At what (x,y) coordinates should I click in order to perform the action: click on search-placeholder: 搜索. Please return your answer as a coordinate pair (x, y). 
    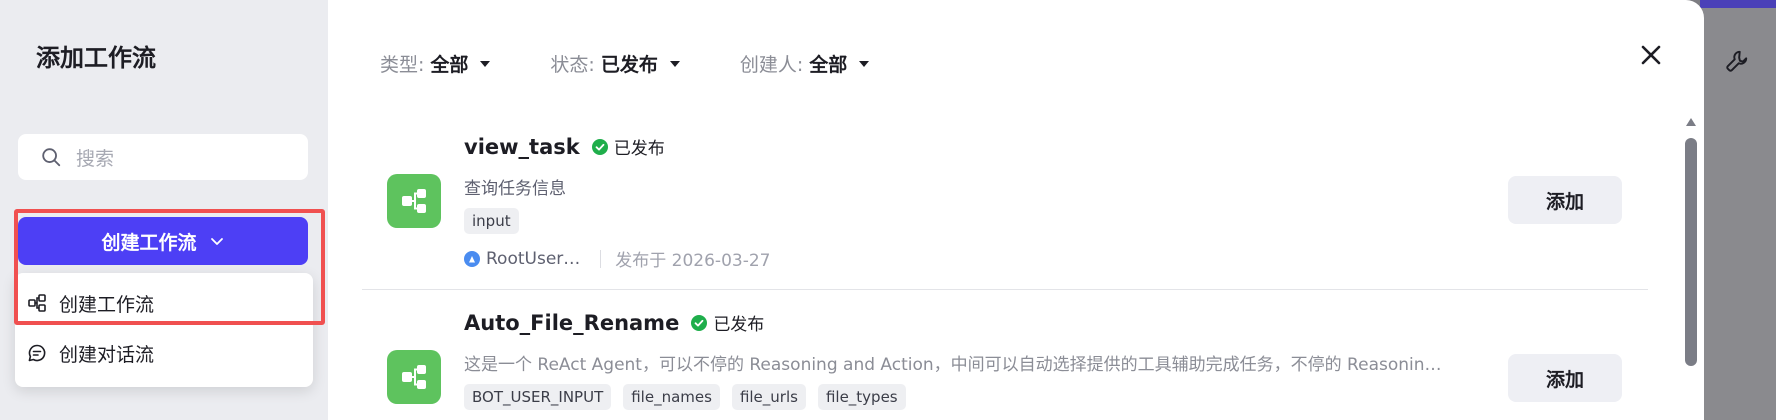
    Looking at the image, I should click on (95, 158).